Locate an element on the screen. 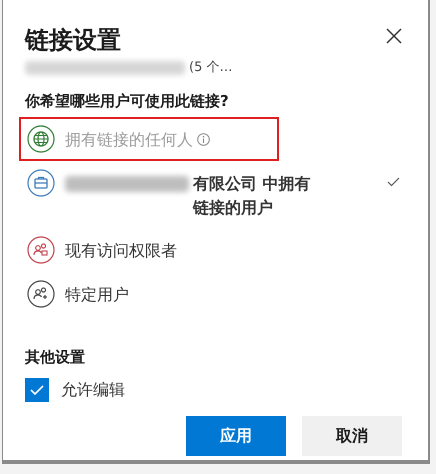 Image resolution: width=436 pixels, height=474 pixels. option-label: 现有访问权限者 is located at coordinates (121, 251).